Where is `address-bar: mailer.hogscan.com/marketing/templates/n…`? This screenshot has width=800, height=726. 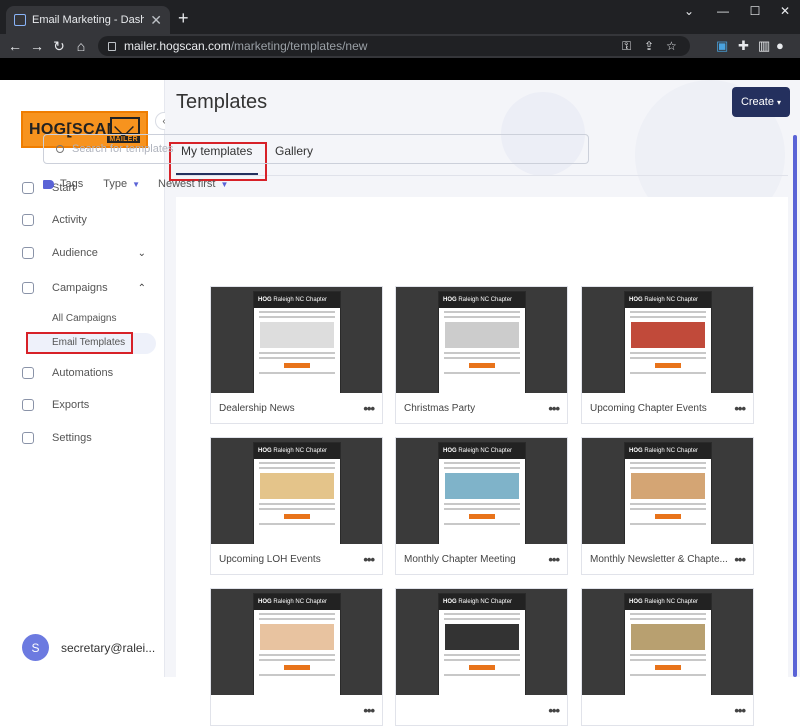
address-bar: mailer.hogscan.com/marketing/templates/n… is located at coordinates (394, 46).